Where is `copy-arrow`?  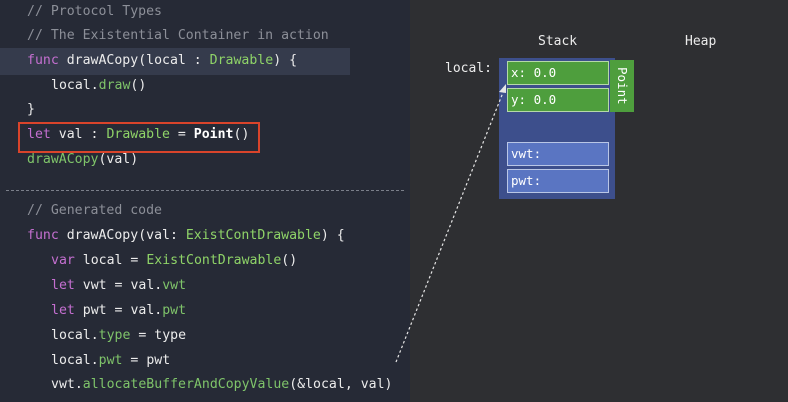
copy-arrow is located at coordinates (450, 223).